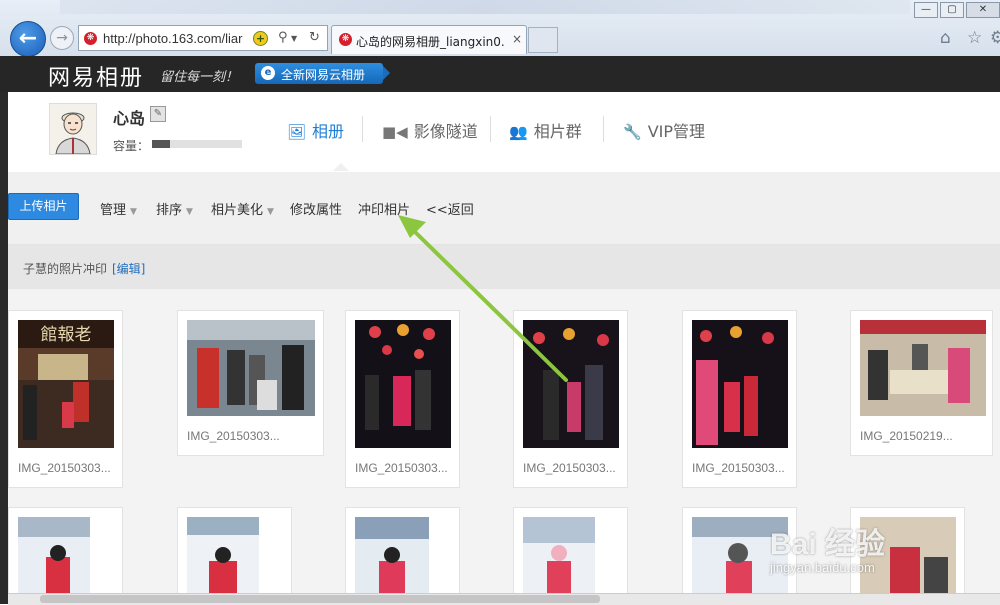 Image resolution: width=1000 pixels, height=605 pixels. I want to click on watermark-text: Bai 经验, so click(828, 544).